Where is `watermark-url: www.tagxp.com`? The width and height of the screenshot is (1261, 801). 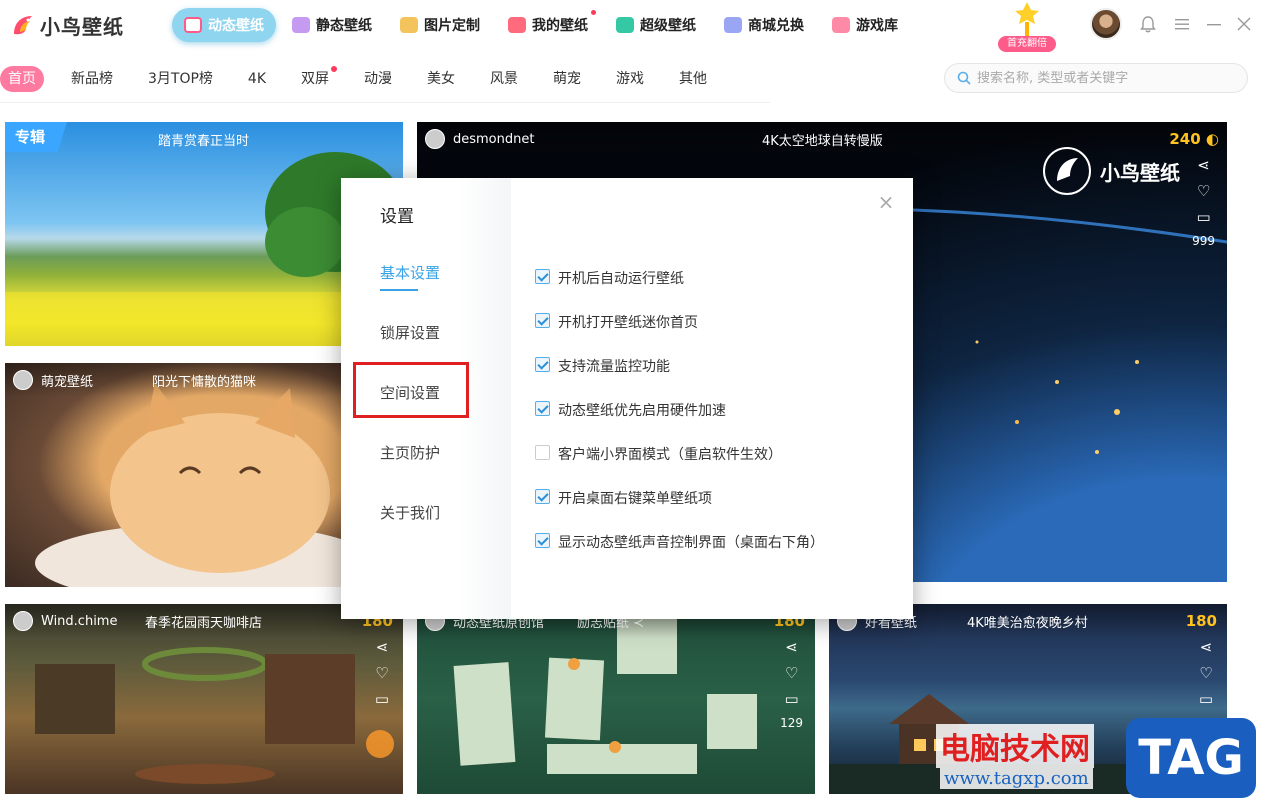 watermark-url: www.tagxp.com is located at coordinates (1016, 778).